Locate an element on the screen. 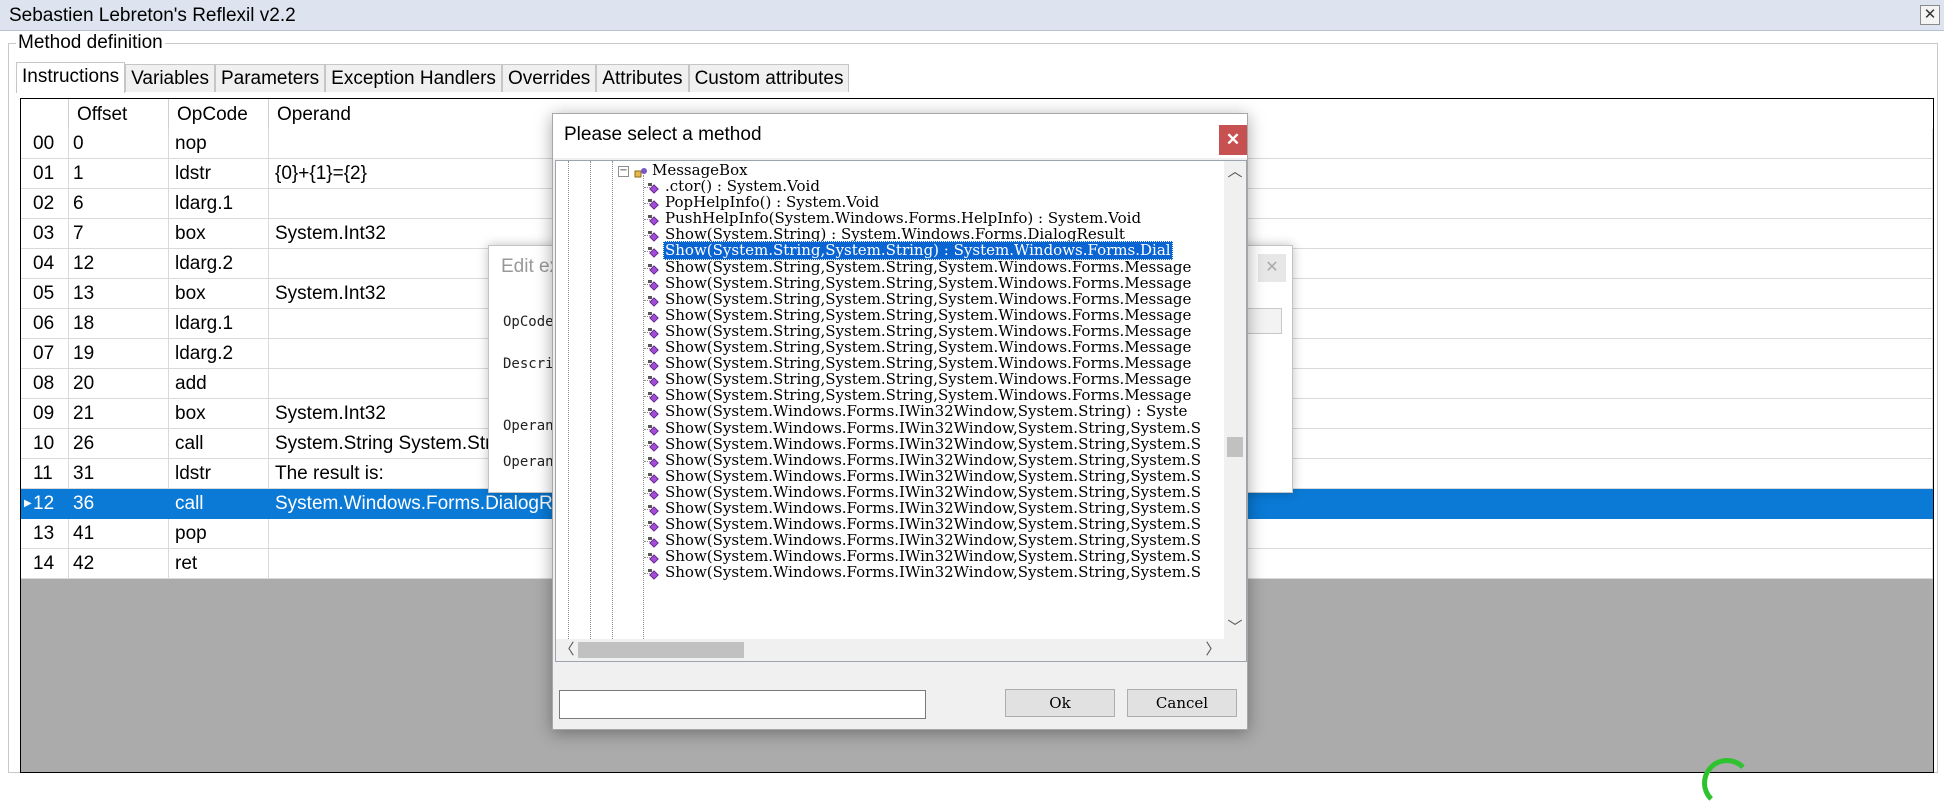 Image resolution: width=1944 pixels, height=808 pixels. tree-horizontal-scrollbar: 〈 〉 is located at coordinates (901, 650).